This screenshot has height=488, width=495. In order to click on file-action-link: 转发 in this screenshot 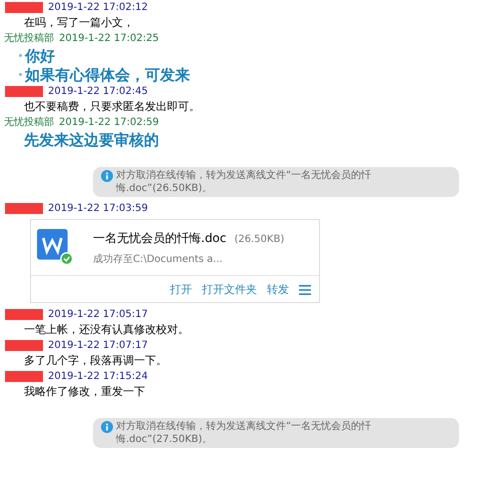, I will do `click(278, 290)`.